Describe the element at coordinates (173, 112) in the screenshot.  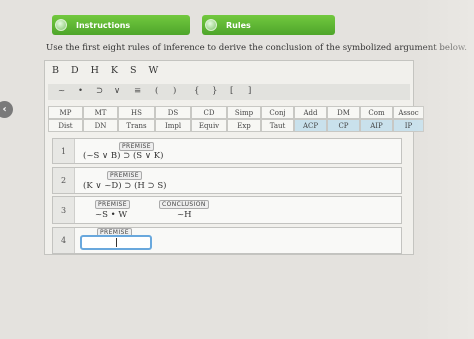
I see `rule-ds: DS` at that location.